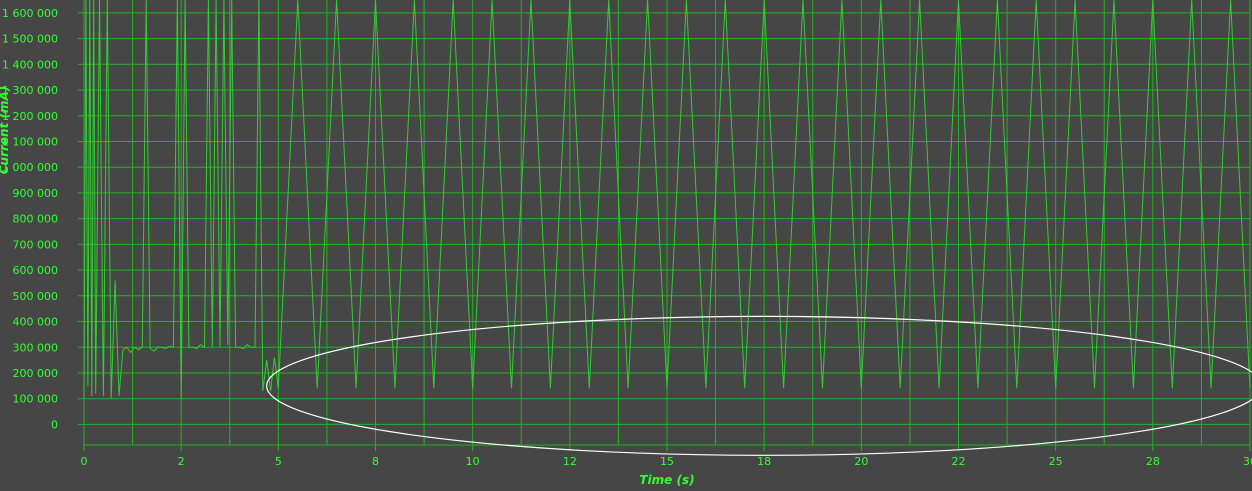 This screenshot has height=491, width=1252. I want to click on y-tick-label: 800 000, so click(36, 219).